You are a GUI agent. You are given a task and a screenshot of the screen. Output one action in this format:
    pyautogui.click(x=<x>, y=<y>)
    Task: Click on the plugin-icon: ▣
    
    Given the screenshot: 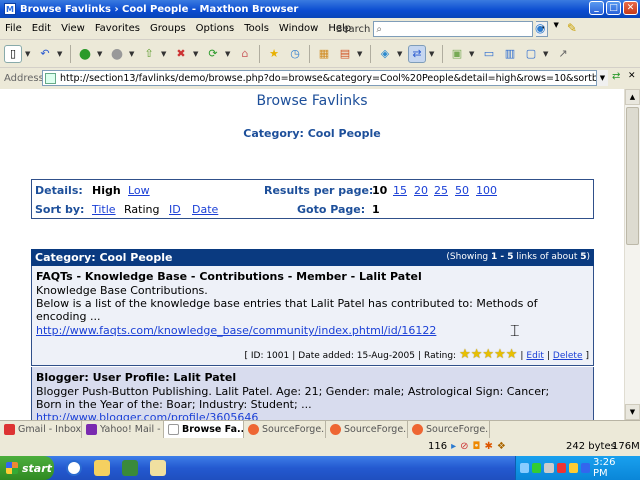 What is the action you would take?
    pyautogui.click(x=457, y=54)
    